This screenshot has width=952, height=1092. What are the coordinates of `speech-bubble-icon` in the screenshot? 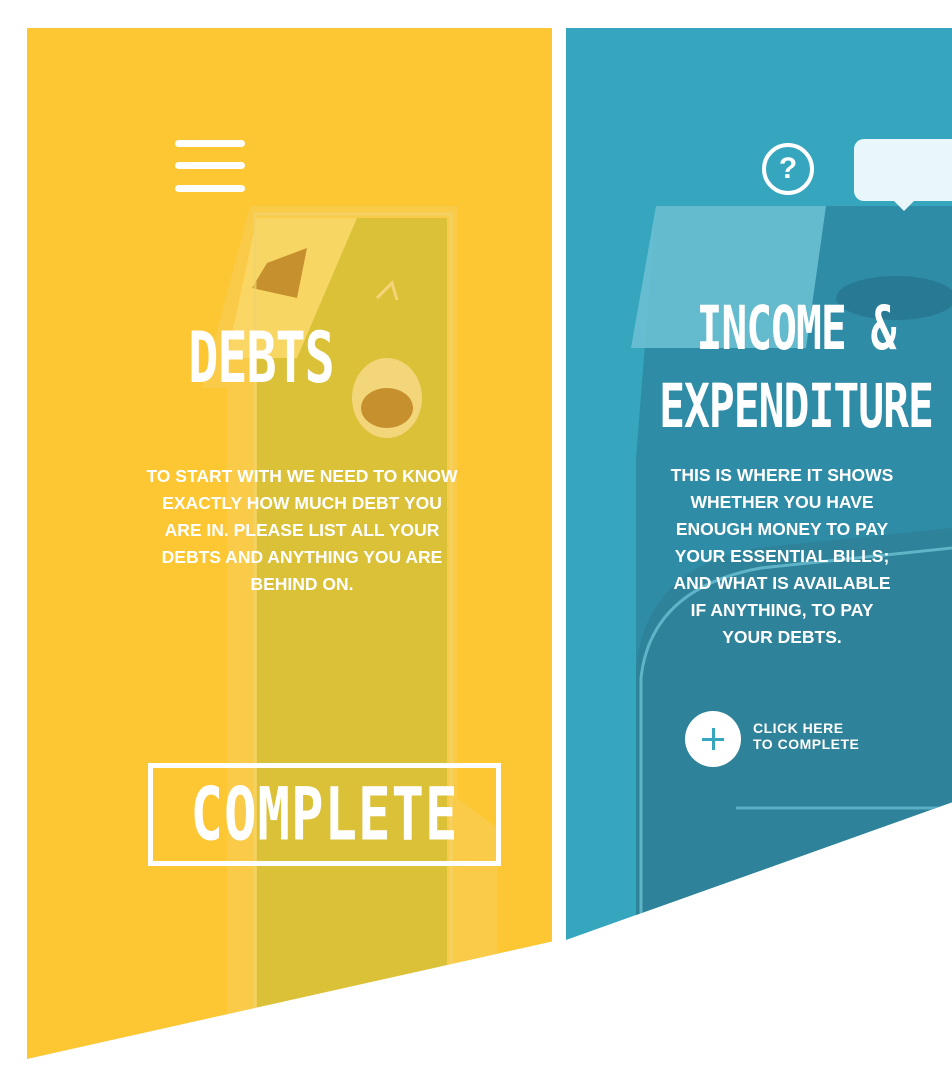 It's located at (903, 175).